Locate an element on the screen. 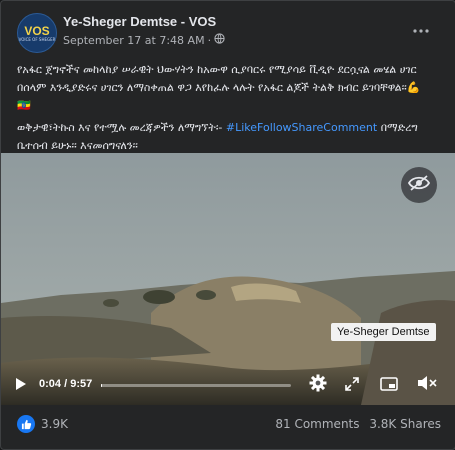  sensitive-content-button is located at coordinates (419, 185).